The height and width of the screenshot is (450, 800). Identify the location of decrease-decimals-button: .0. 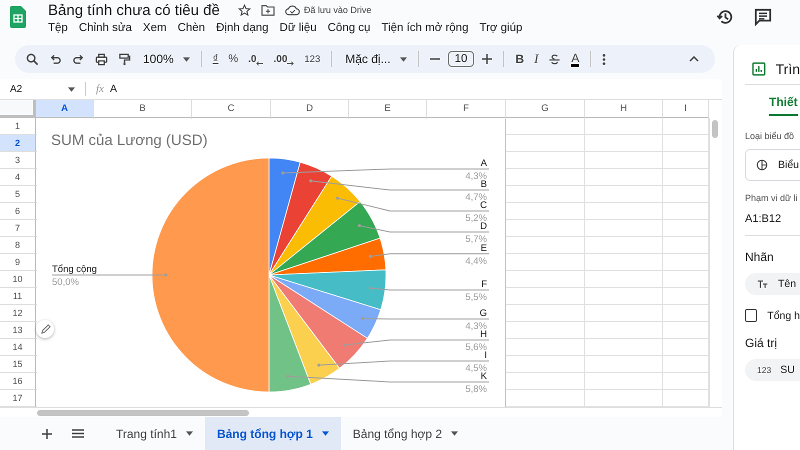
(252, 59).